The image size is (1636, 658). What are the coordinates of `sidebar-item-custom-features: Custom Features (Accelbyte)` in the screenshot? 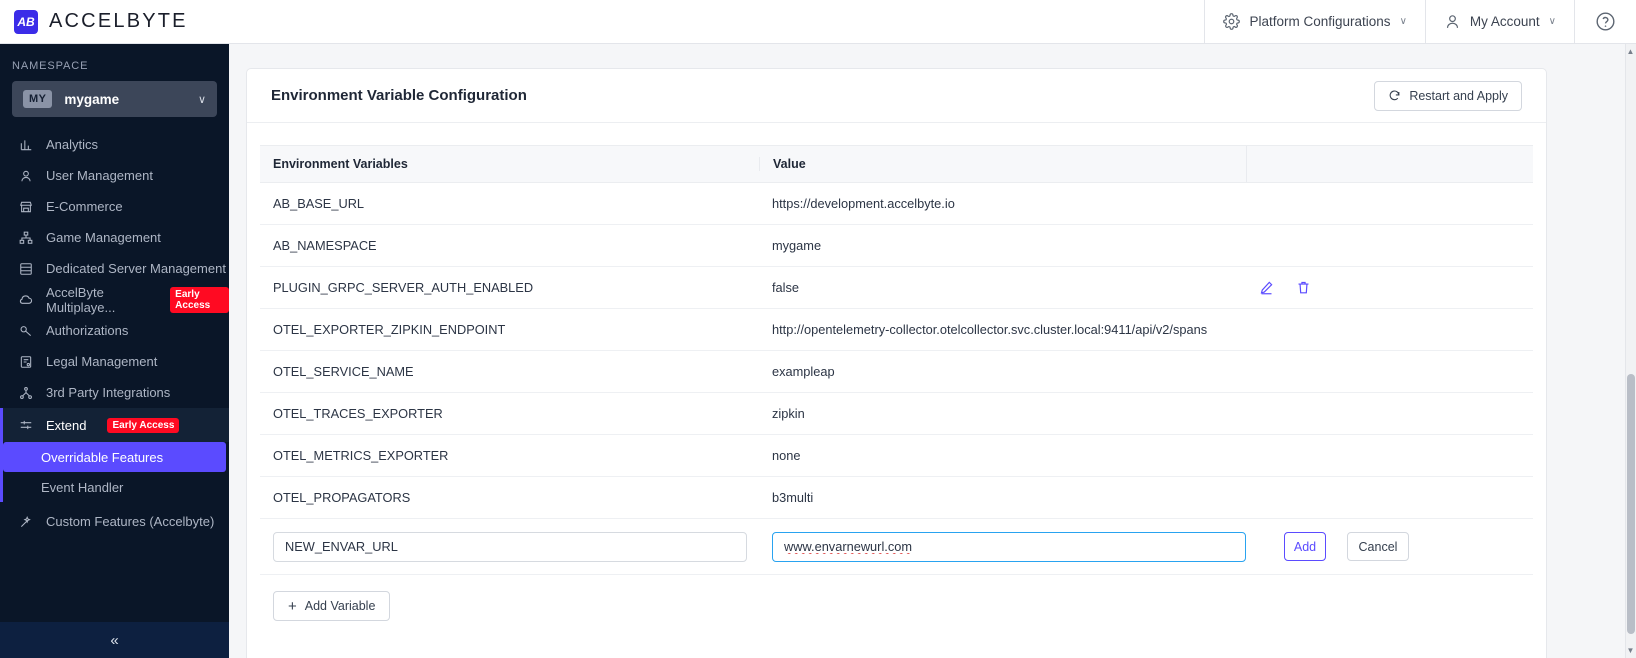 It's located at (114, 521).